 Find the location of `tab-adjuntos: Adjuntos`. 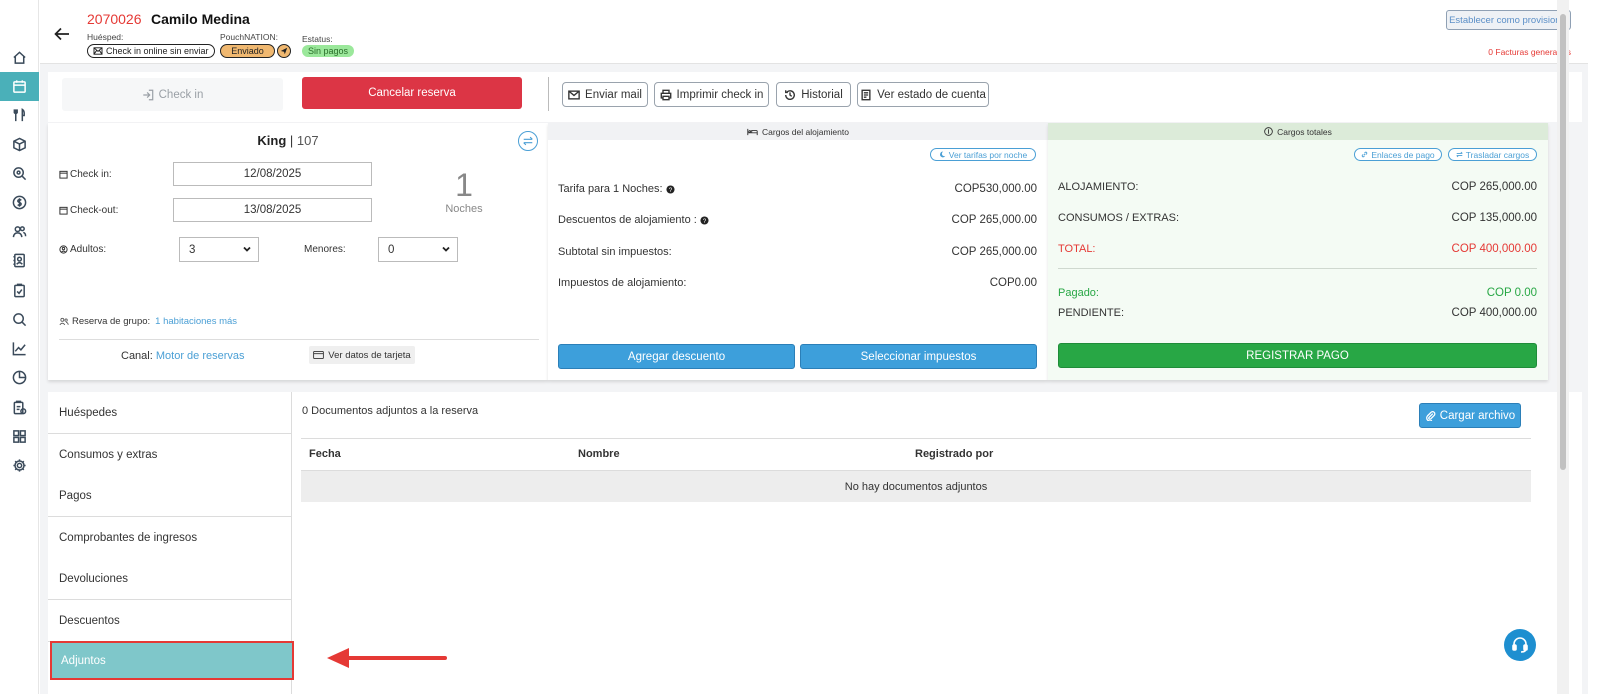

tab-adjuntos: Adjuntos is located at coordinates (172, 660).